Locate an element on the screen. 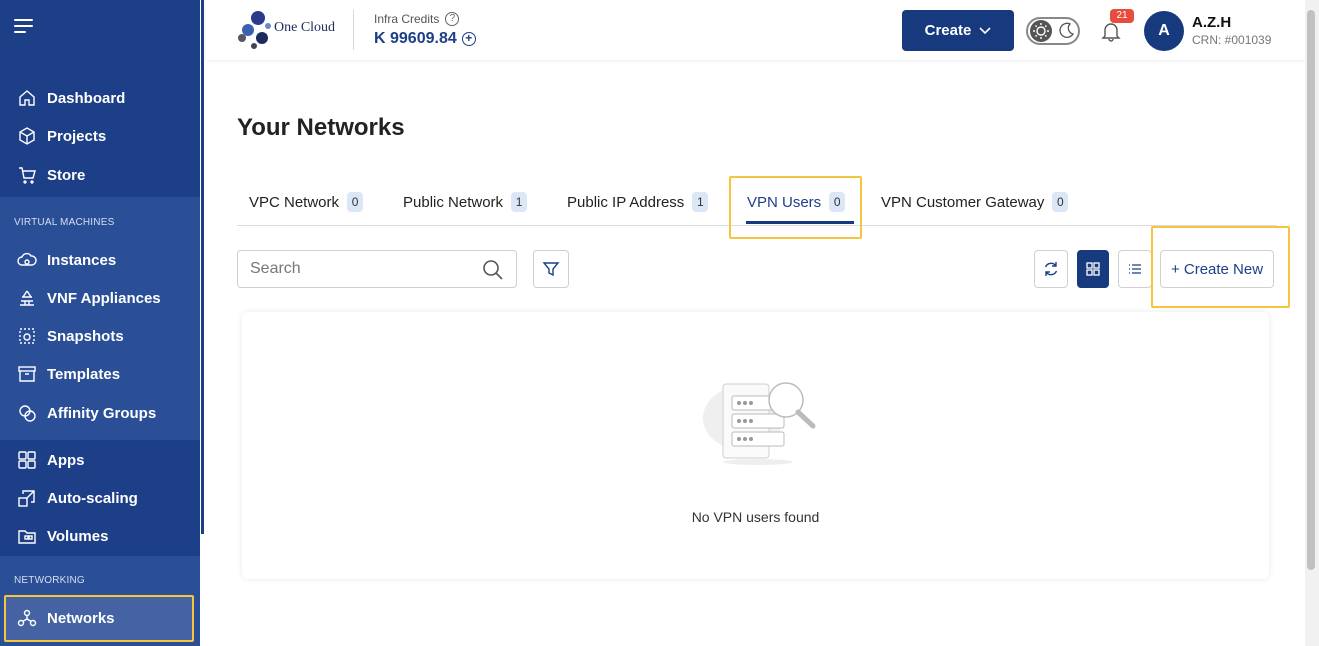 The width and height of the screenshot is (1319, 646). section-label: NETWORKING is located at coordinates (49, 580).